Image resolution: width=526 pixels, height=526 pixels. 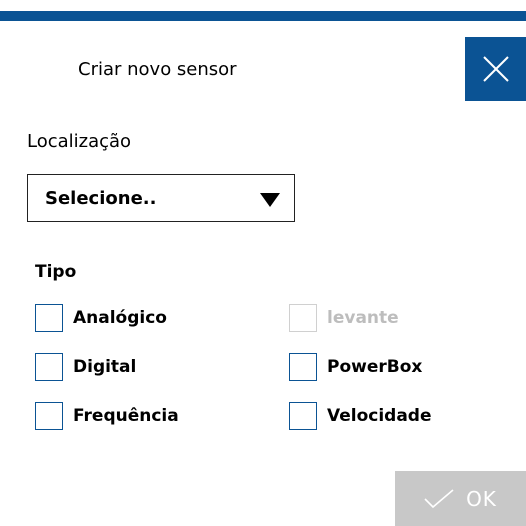 What do you see at coordinates (481, 498) in the screenshot?
I see `ok-button-label: OK` at bounding box center [481, 498].